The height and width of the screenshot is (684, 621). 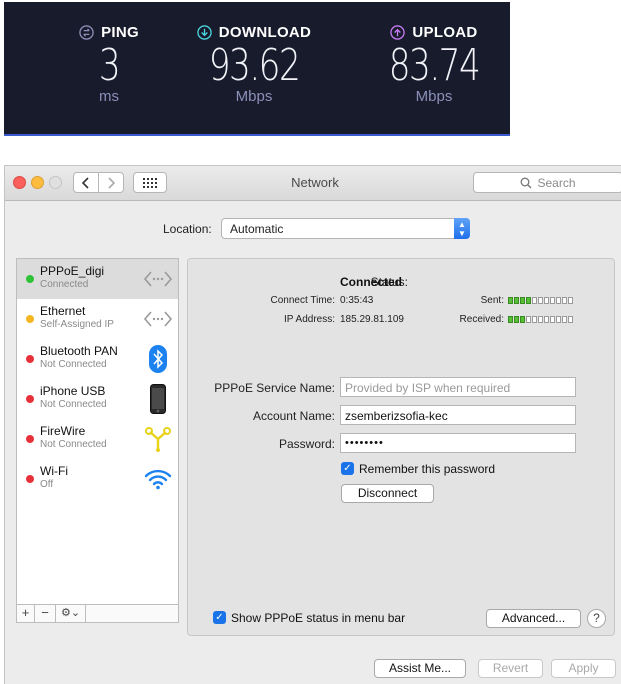 I want to click on service-item-firewire: FireWire Not Connected, so click(x=97, y=439).